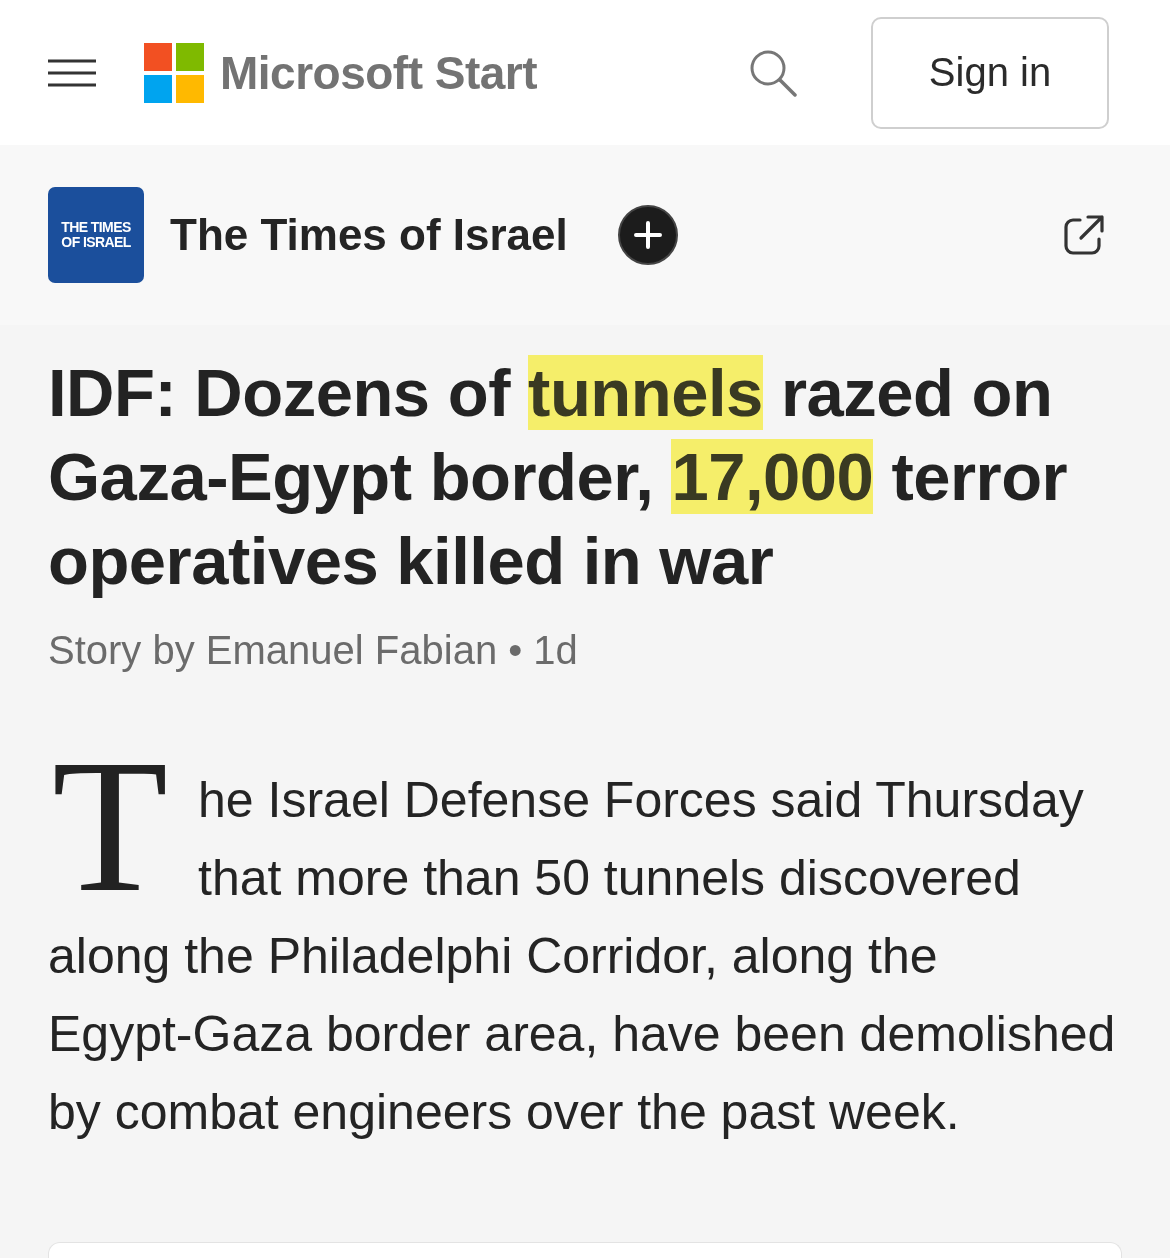  I want to click on four-squares-logo-icon, so click(174, 72).